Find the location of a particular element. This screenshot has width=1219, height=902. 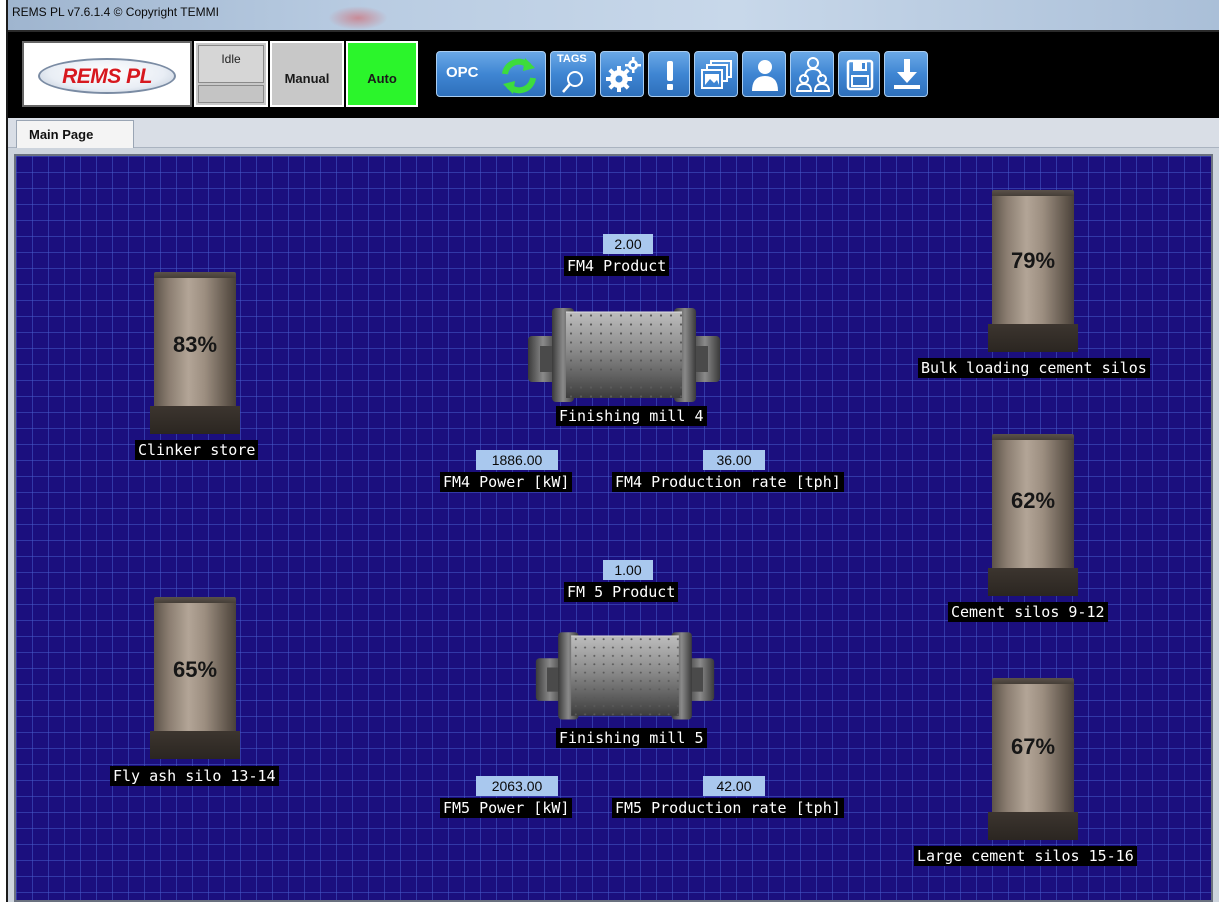

fm5-rate-value: 42.00 is located at coordinates (734, 786).